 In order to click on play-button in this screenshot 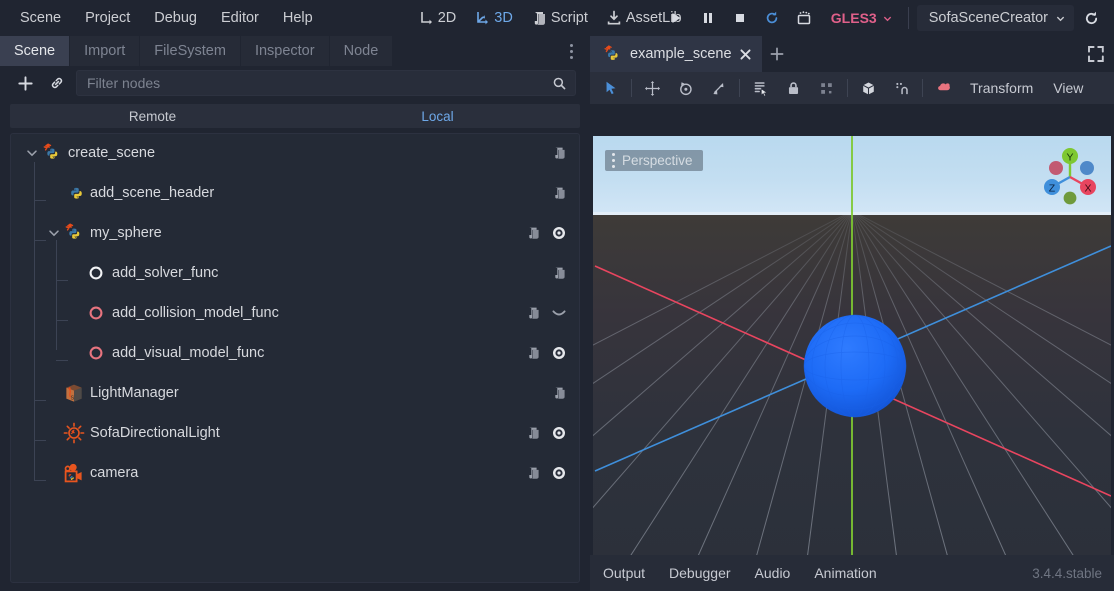, I will do `click(676, 18)`.